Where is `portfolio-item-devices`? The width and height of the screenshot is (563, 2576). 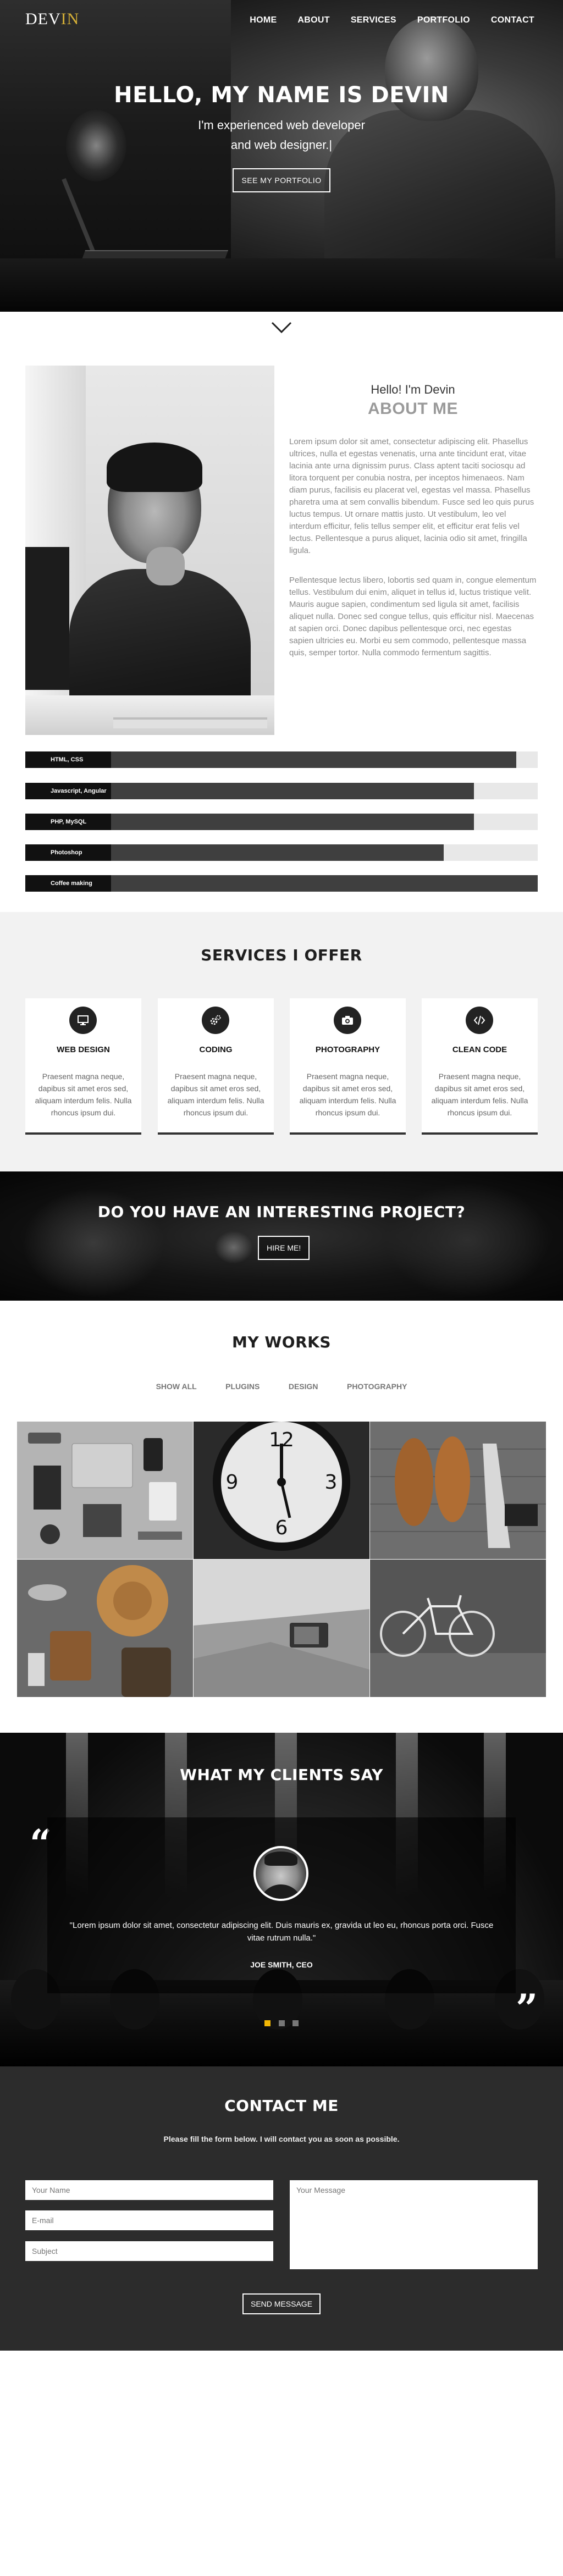
portfolio-item-devices is located at coordinates (105, 1490).